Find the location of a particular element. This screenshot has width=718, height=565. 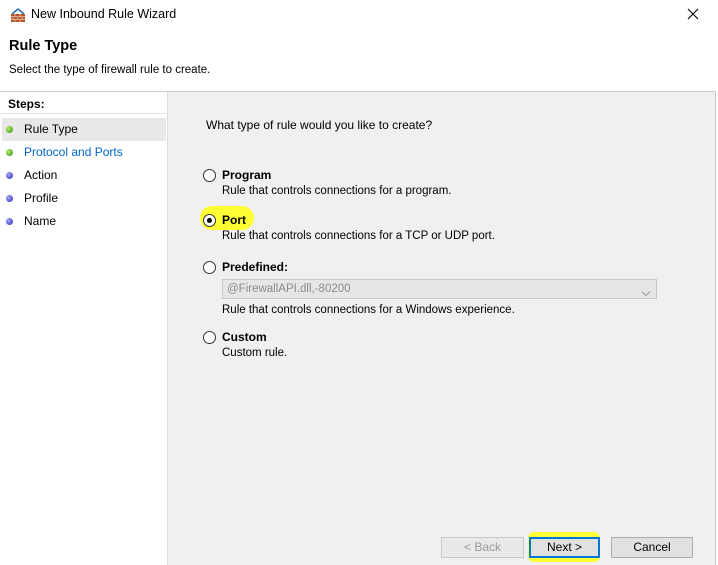

port-radio is located at coordinates (209, 220).